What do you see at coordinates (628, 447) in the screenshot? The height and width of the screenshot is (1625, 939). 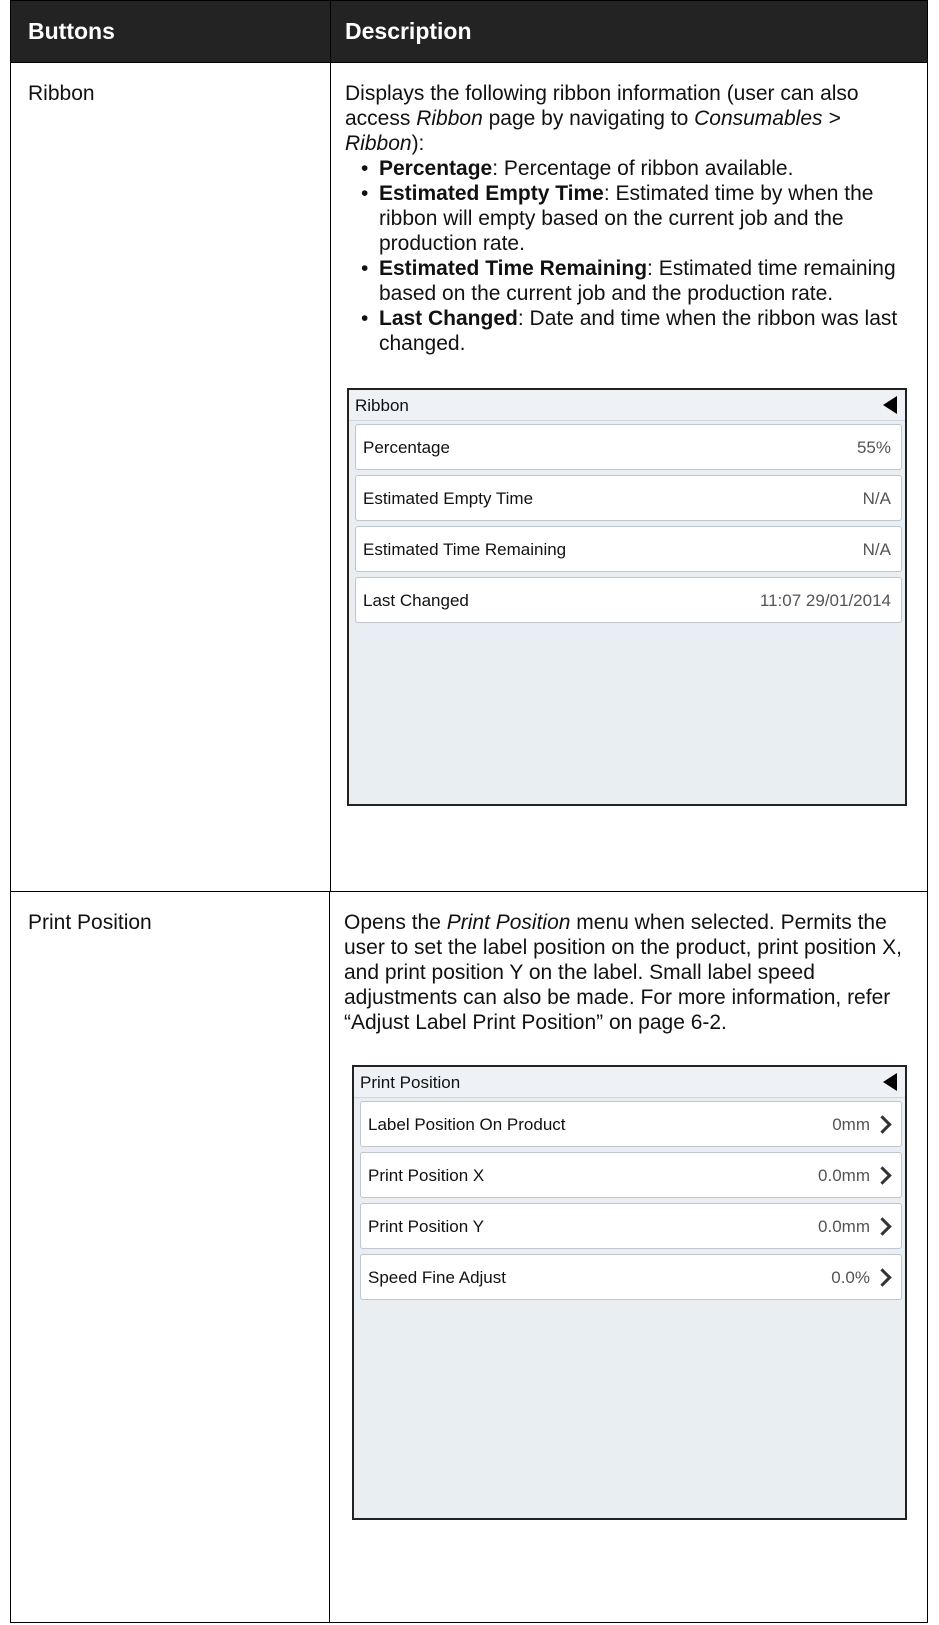 I see `ribbon-item-percentage: Percentage 55%` at bounding box center [628, 447].